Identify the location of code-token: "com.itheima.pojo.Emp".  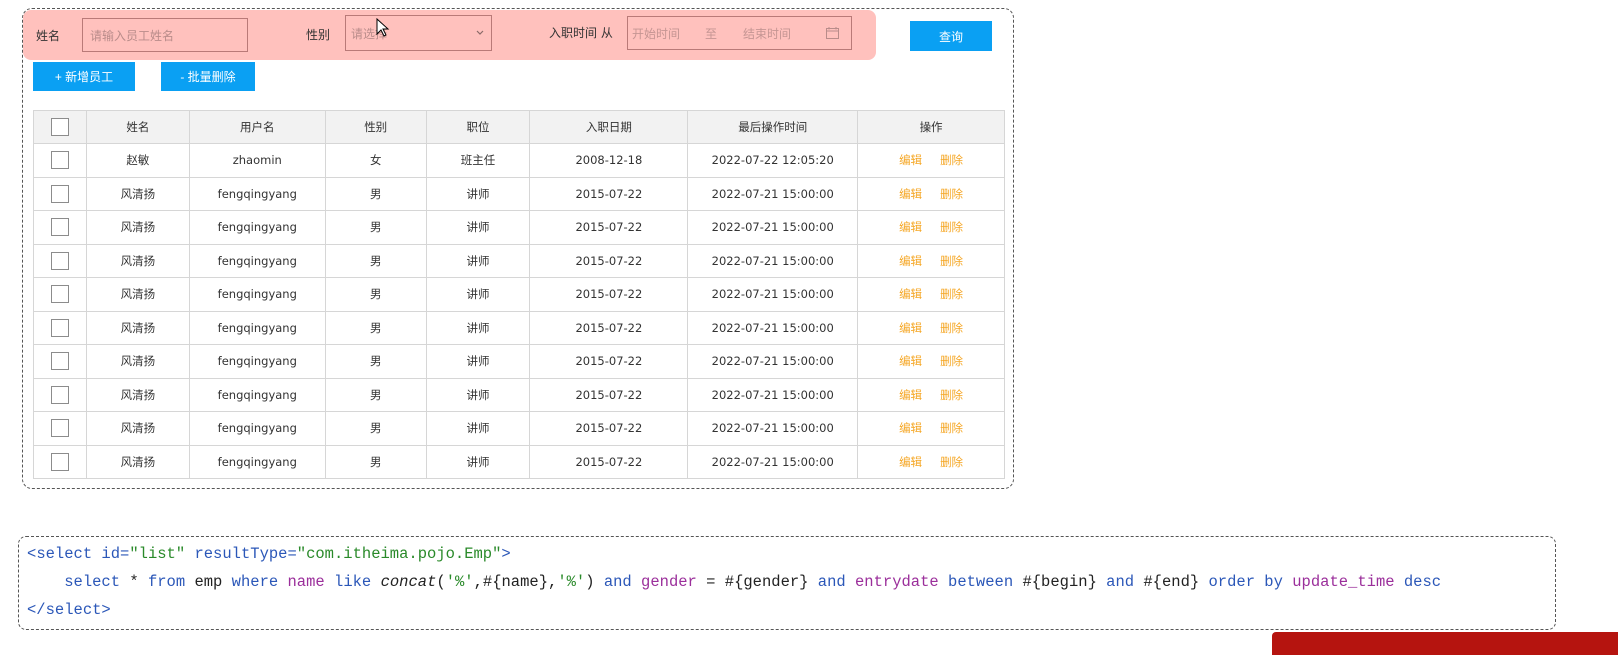
(399, 554).